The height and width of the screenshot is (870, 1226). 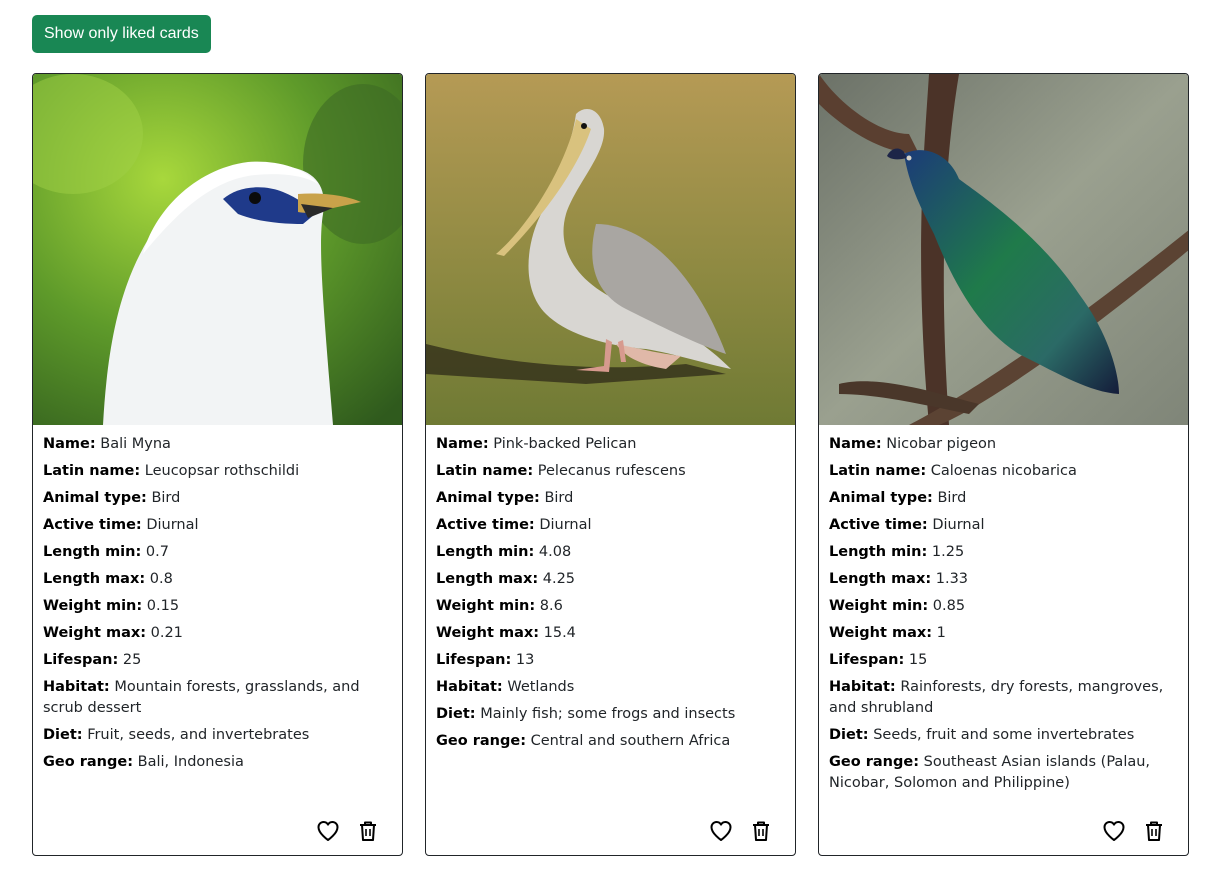 What do you see at coordinates (551, 606) in the screenshot?
I see `weight-min-value: 8.6` at bounding box center [551, 606].